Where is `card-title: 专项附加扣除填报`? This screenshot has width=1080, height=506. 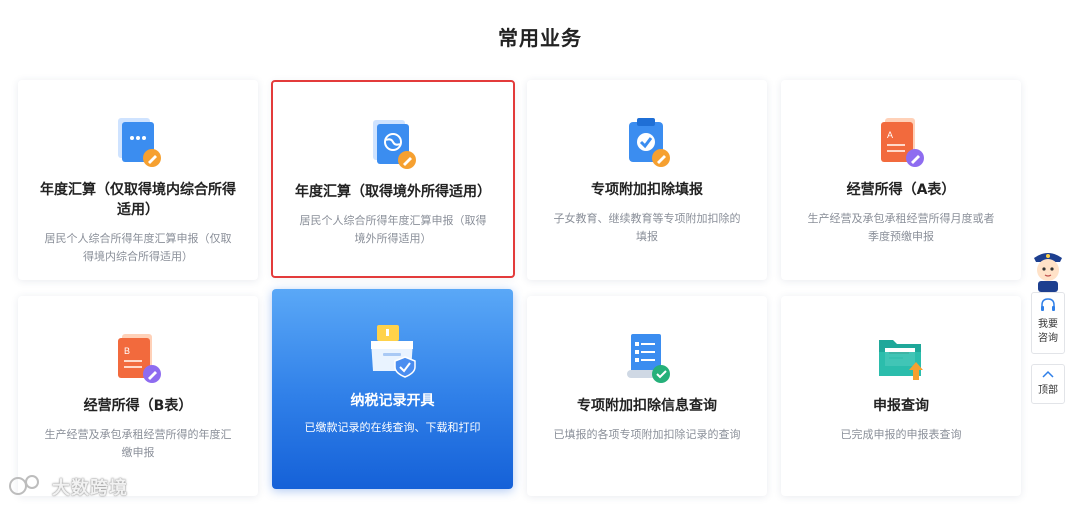
card-title: 专项附加扣除填报 is located at coordinates (647, 190).